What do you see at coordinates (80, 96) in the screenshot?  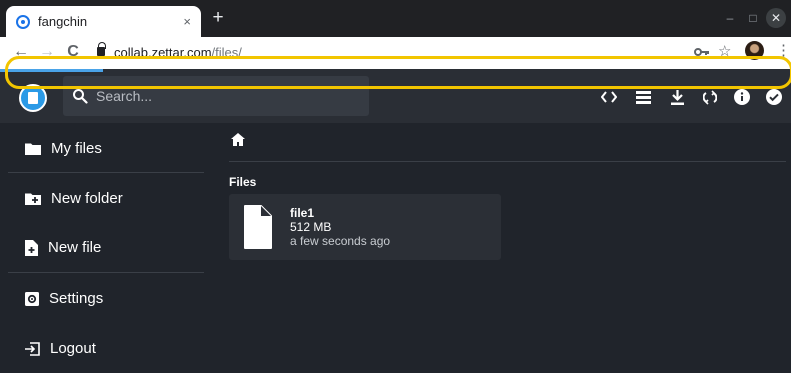 I see `search-icon` at bounding box center [80, 96].